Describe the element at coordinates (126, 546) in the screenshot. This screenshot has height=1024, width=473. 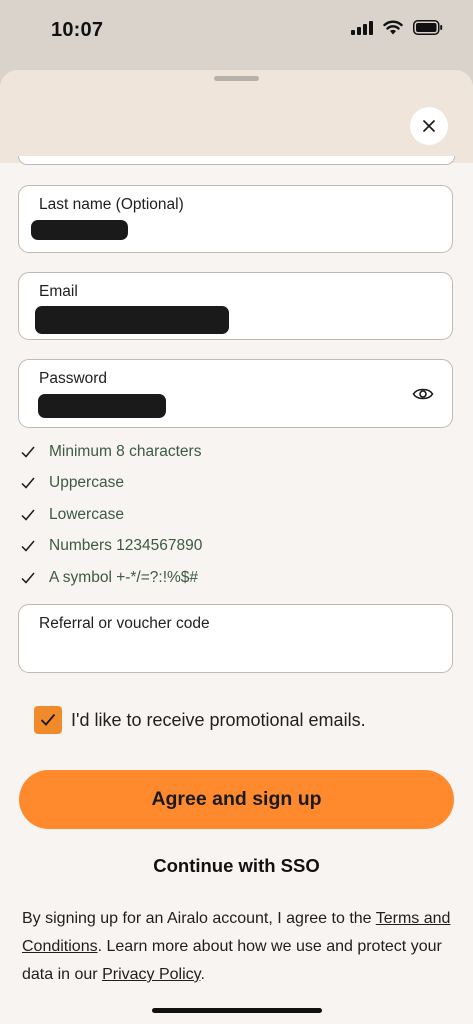
I see `requirement-text: Numbers 1234567890` at that location.